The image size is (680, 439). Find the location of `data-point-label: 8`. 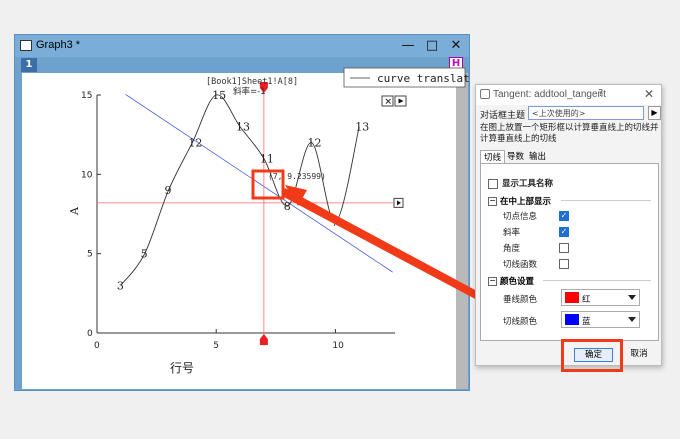

data-point-label: 8 is located at coordinates (287, 206).